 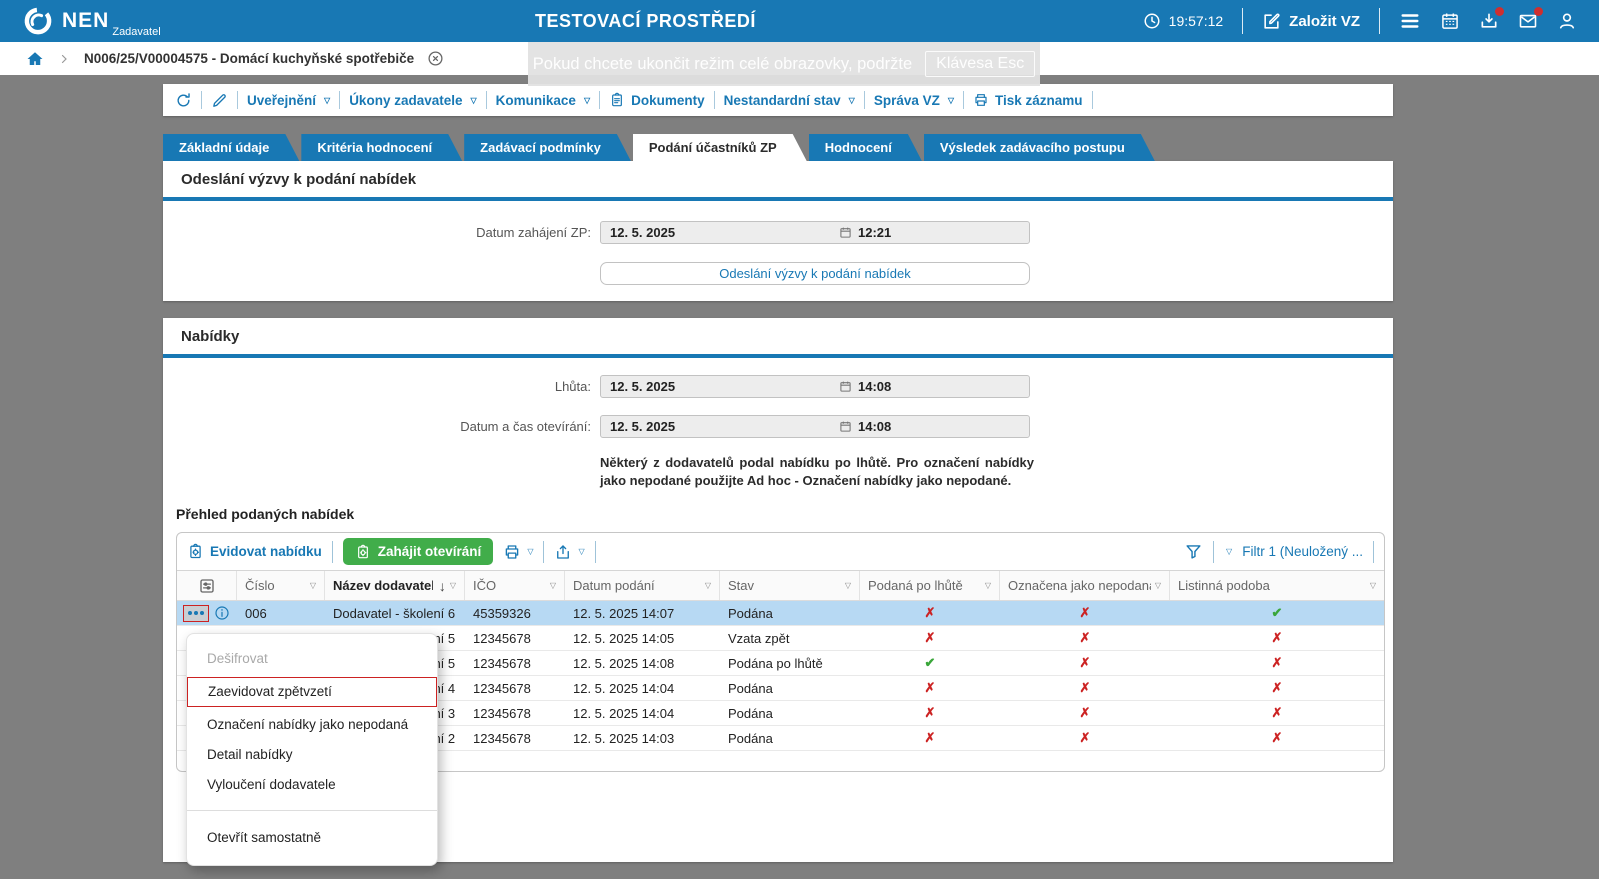 What do you see at coordinates (1028, 100) in the screenshot?
I see `toolbar-item-tisk-zaznamu: Tisk záznamu` at bounding box center [1028, 100].